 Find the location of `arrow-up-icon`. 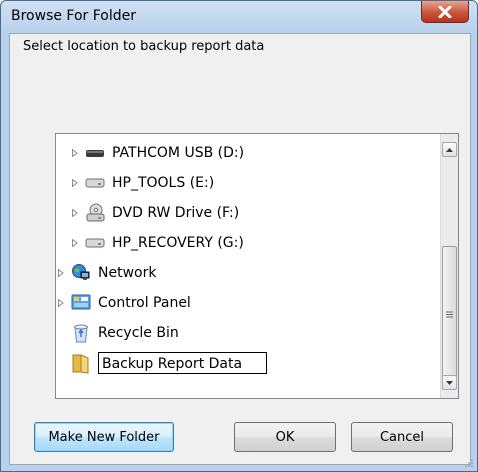

arrow-up-icon is located at coordinates (449, 149).